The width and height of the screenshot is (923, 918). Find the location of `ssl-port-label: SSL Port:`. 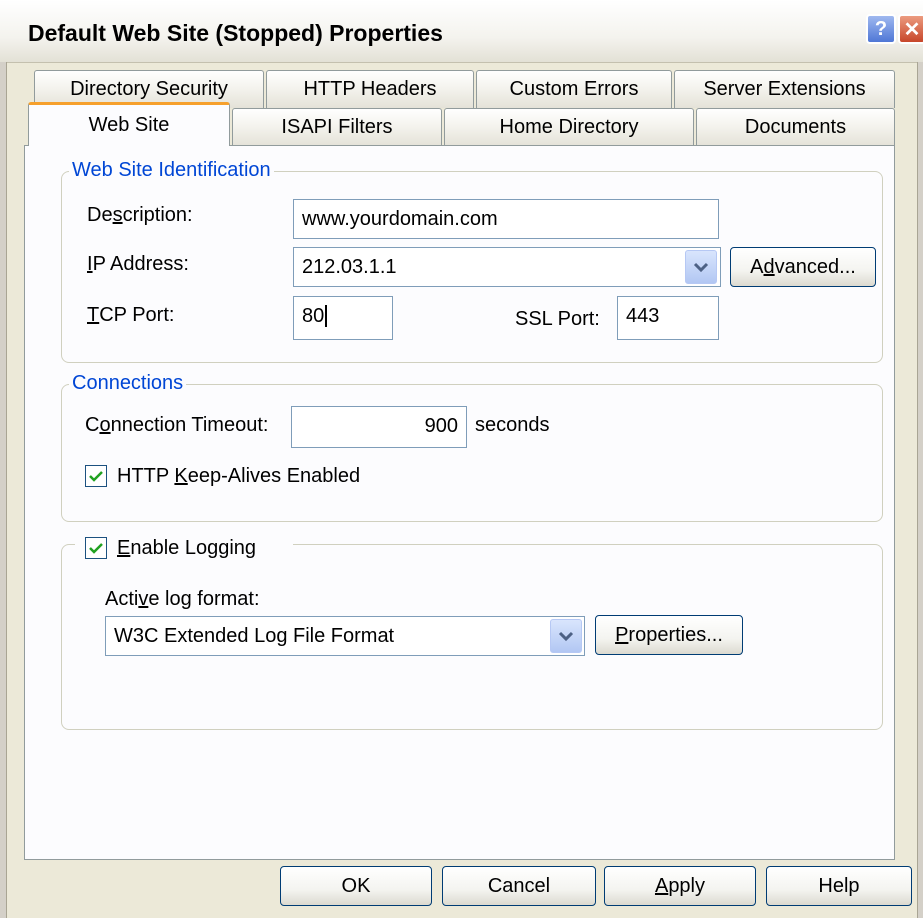

ssl-port-label: SSL Port: is located at coordinates (557, 319).